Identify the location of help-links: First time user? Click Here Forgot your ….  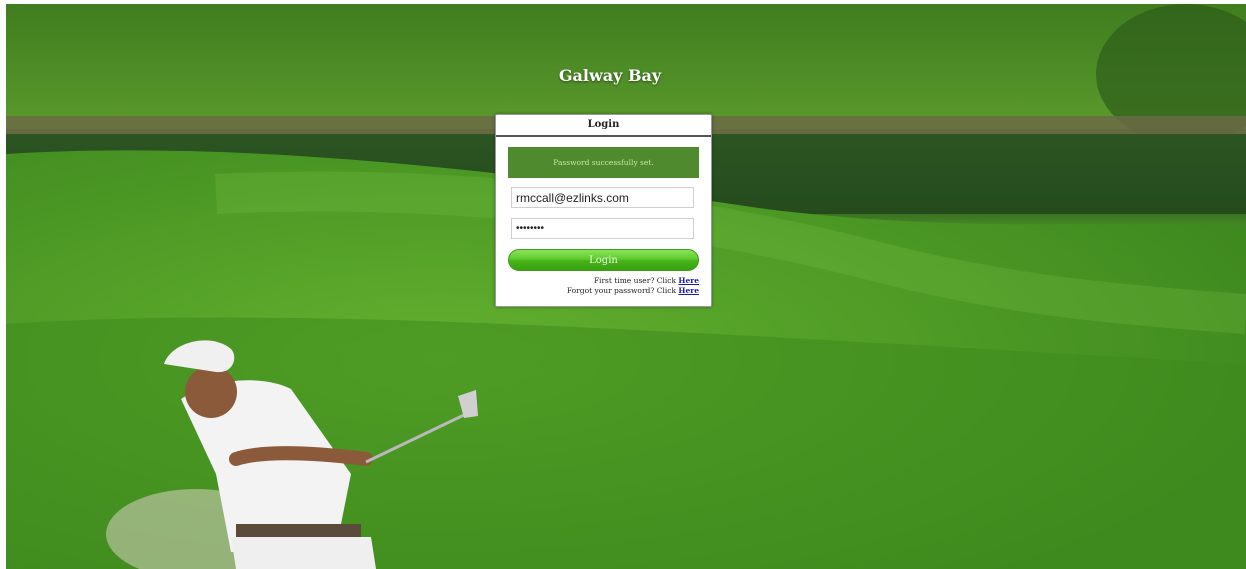
(603, 286).